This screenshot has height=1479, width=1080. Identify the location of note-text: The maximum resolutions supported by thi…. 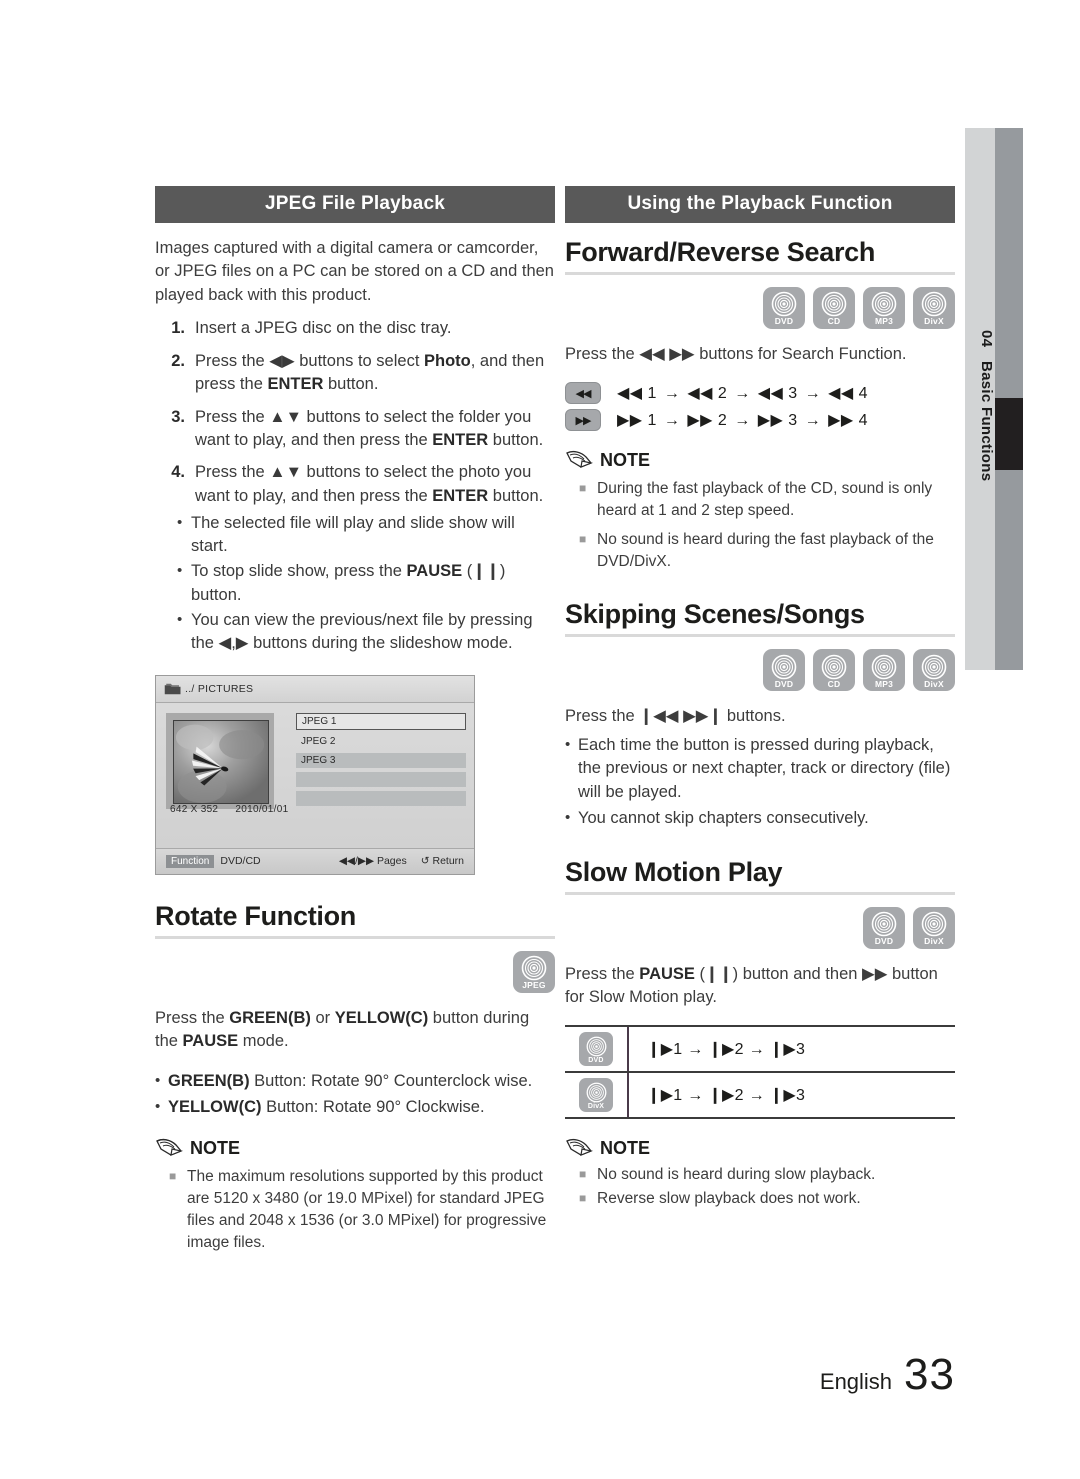
(367, 1210).